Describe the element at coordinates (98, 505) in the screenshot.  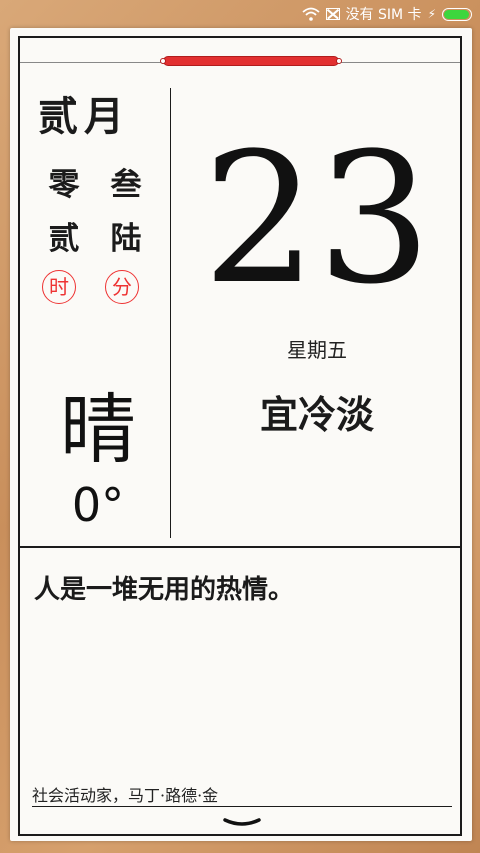
I see `temperature: 0°` at that location.